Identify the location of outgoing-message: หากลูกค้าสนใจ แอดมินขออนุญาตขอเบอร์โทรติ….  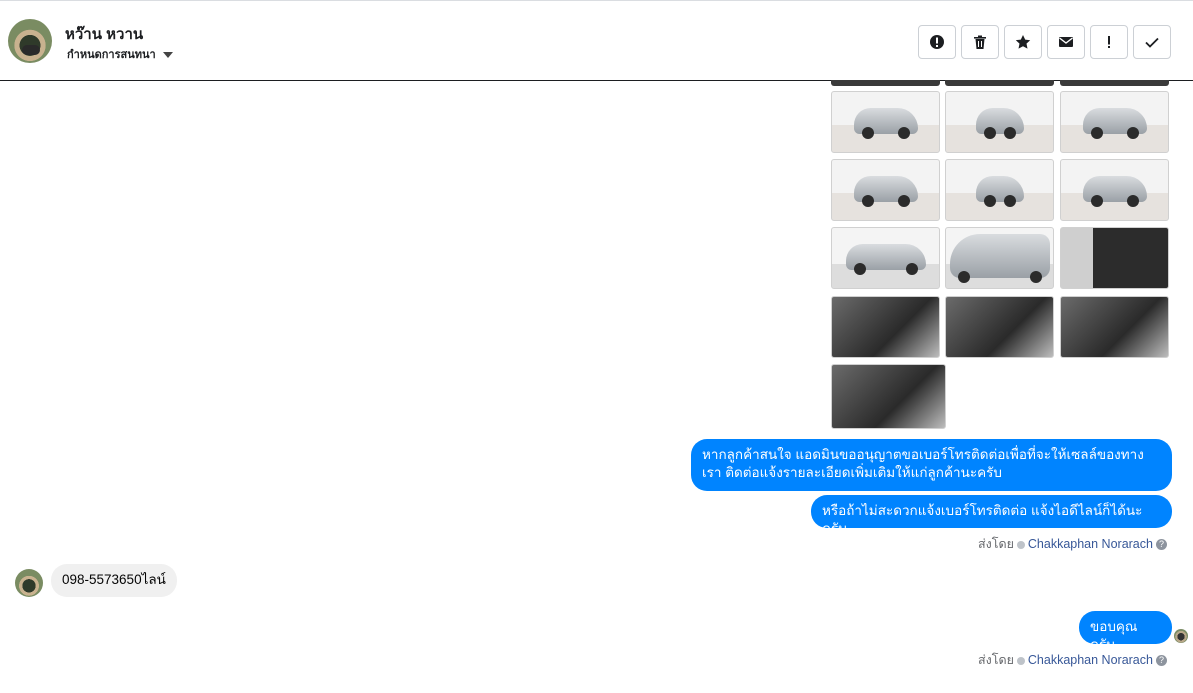
(931, 465).